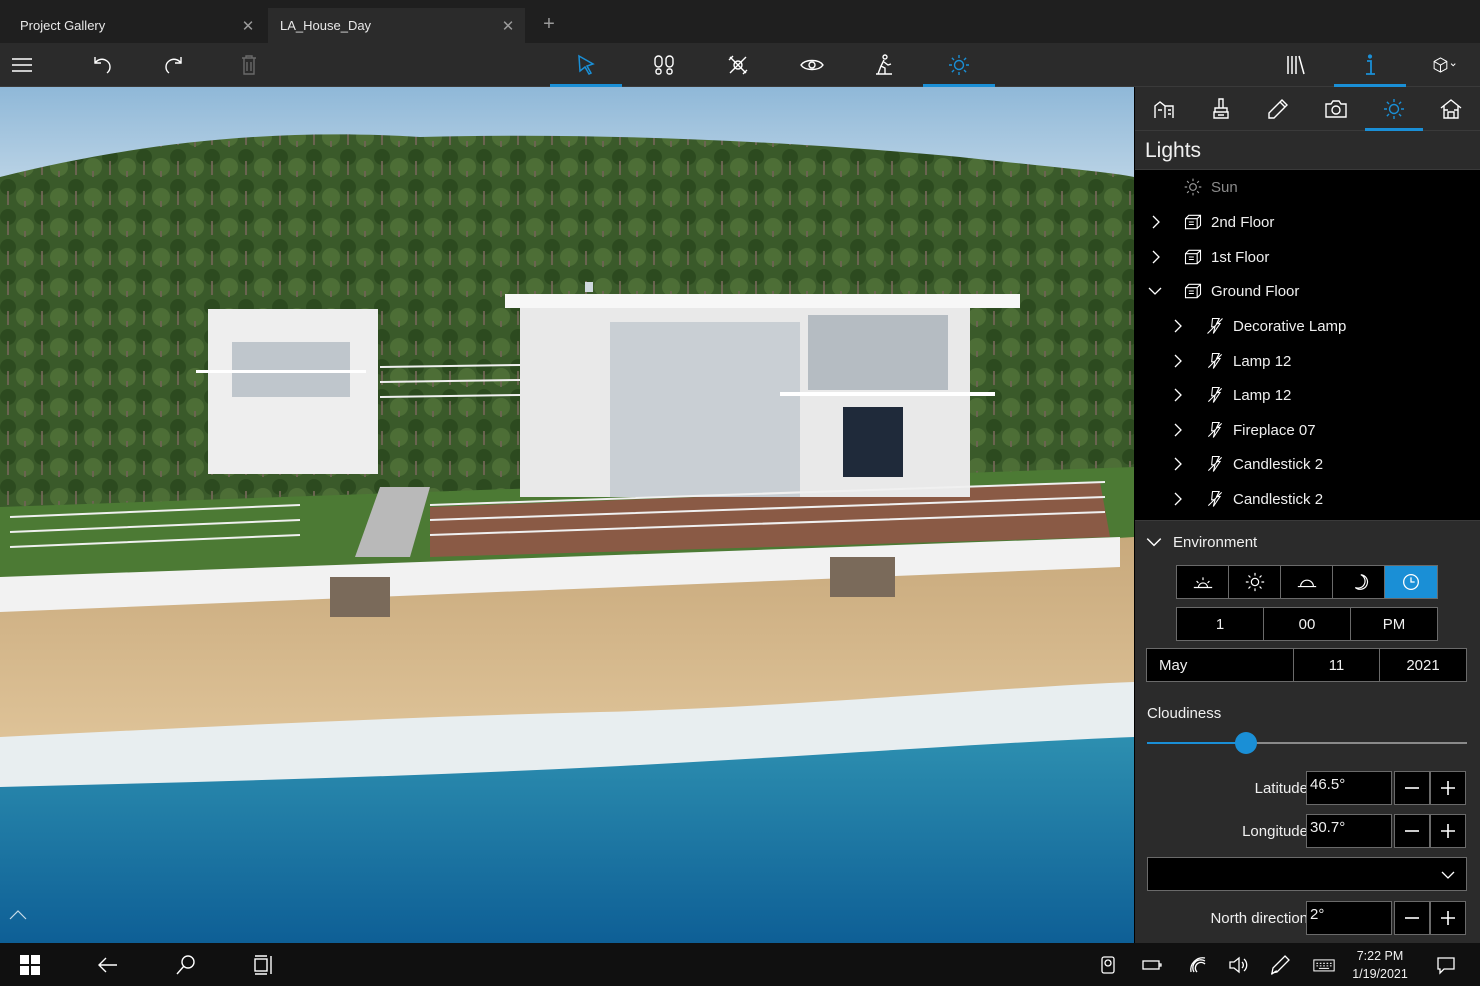 The width and height of the screenshot is (1480, 986). What do you see at coordinates (1307, 291) in the screenshot?
I see `tree-item-ground-floor: Ground Floor` at bounding box center [1307, 291].